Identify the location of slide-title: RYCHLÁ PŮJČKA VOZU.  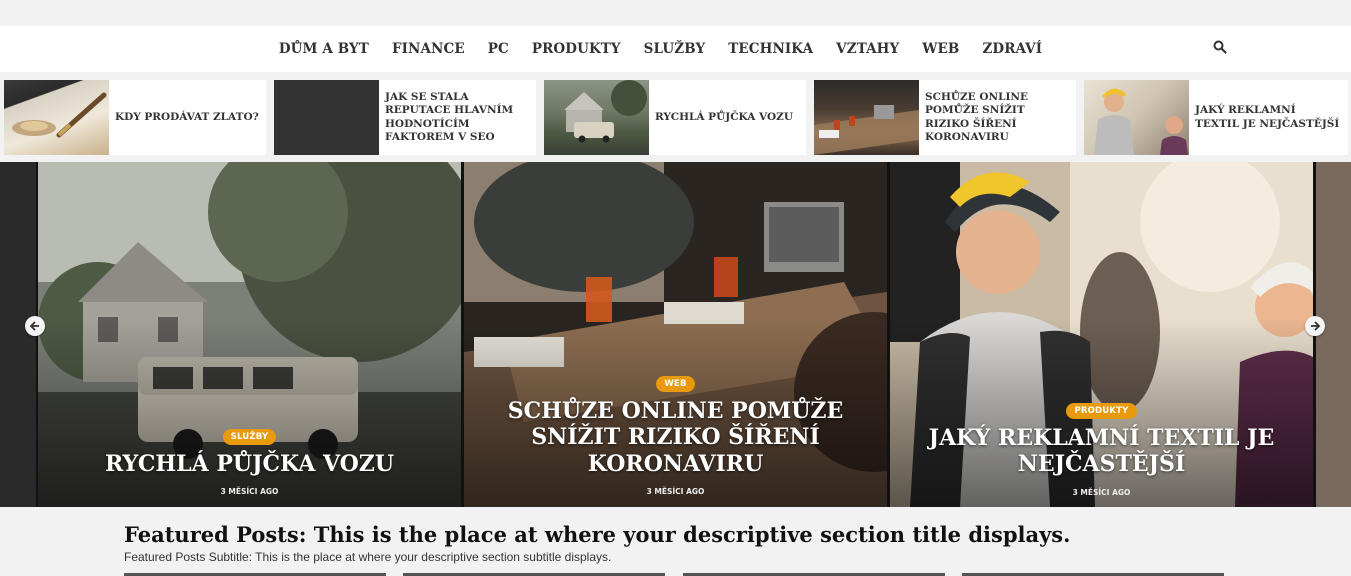
(249, 464).